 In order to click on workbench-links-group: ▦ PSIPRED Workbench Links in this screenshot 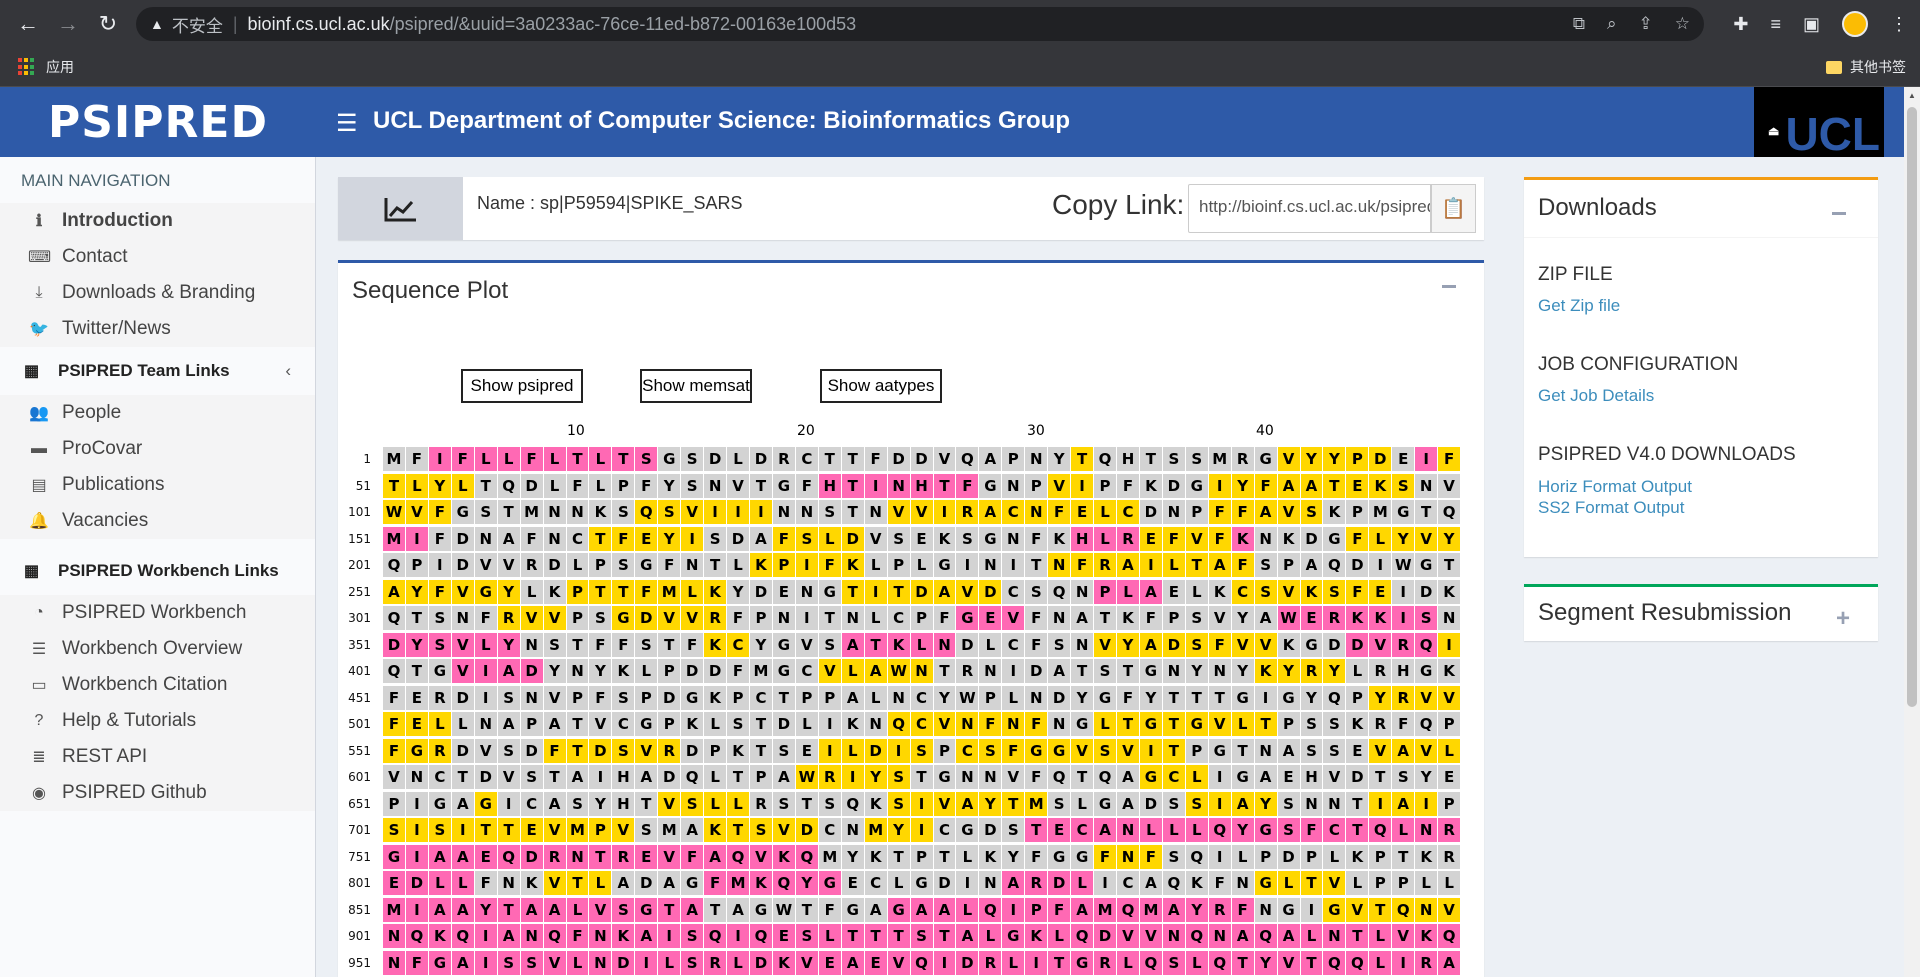, I will do `click(157, 571)`.